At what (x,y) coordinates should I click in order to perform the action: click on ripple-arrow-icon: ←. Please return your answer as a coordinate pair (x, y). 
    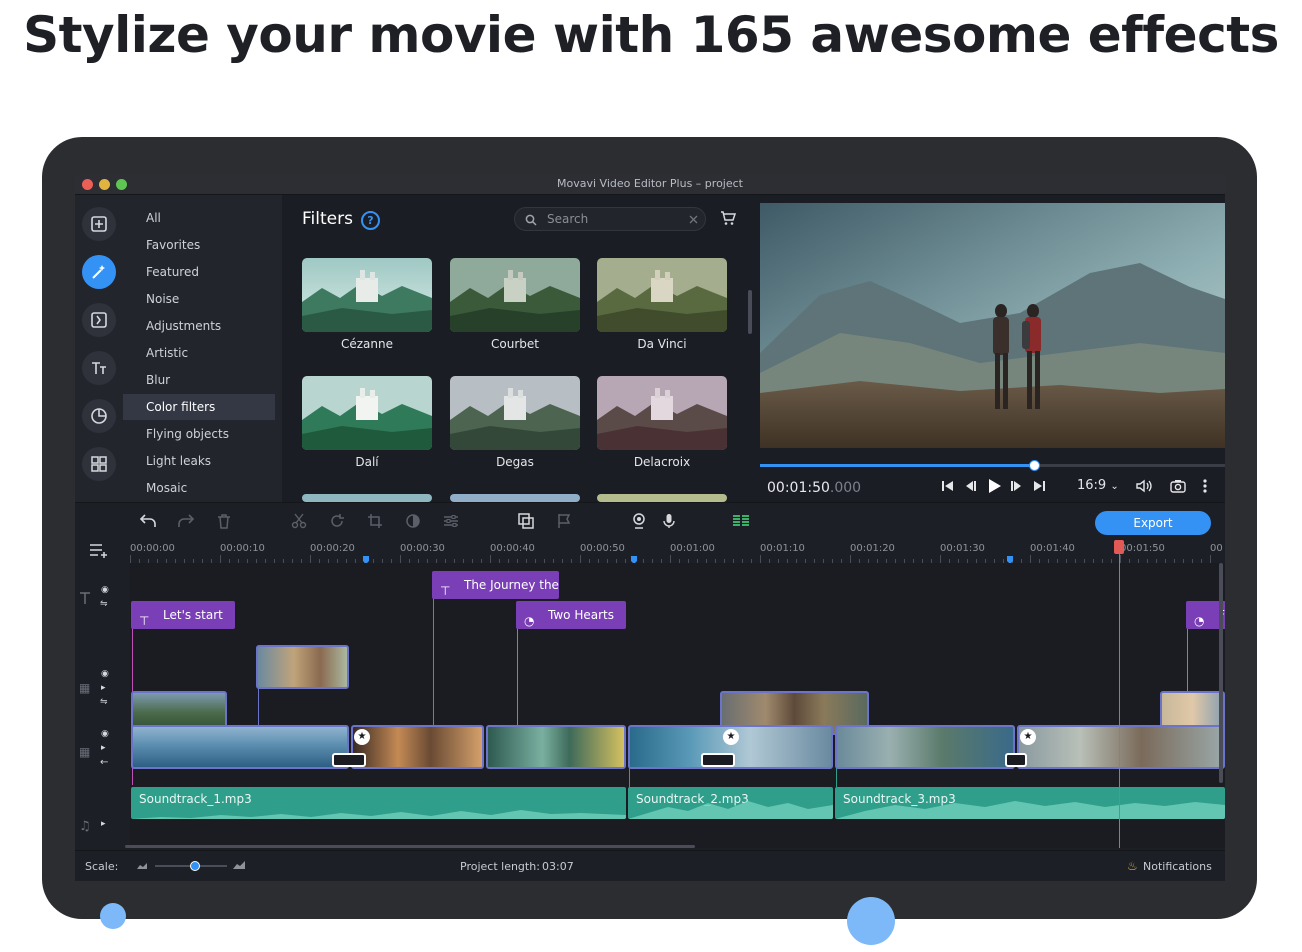
    Looking at the image, I should click on (104, 762).